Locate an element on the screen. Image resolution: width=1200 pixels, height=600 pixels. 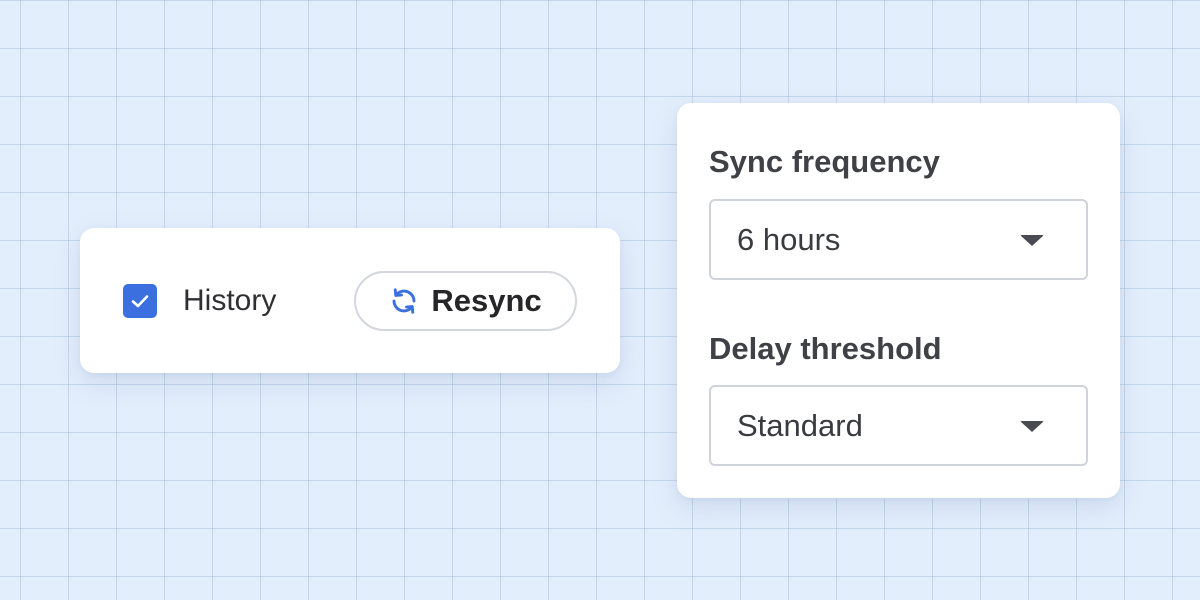
delay-threshold-value: Standard is located at coordinates (800, 425).